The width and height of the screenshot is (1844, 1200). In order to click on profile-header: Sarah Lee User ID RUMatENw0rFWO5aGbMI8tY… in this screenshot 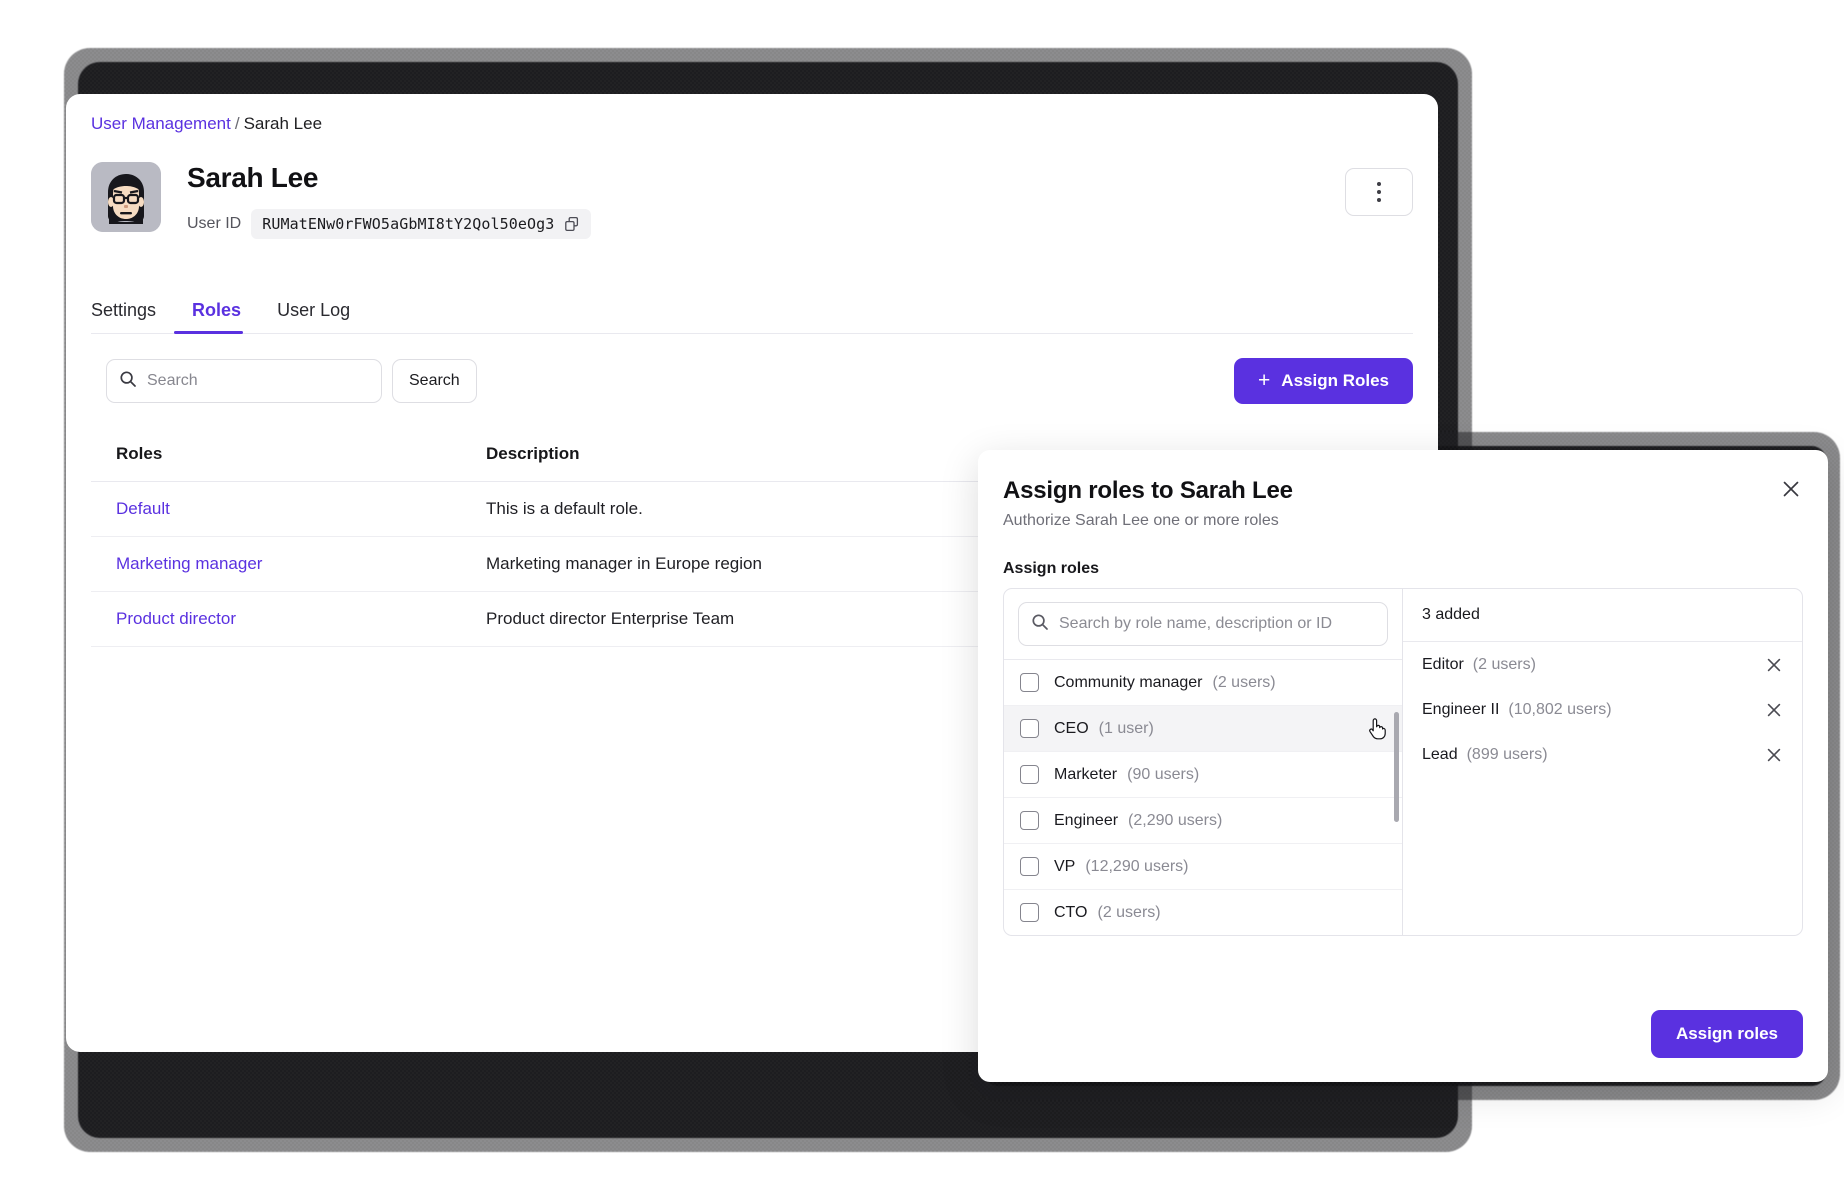, I will do `click(752, 216)`.